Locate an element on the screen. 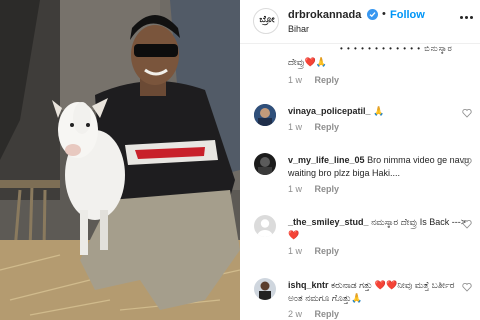  comment-body: vinaya_policepatil_ 🙏 is located at coordinates (379, 111).